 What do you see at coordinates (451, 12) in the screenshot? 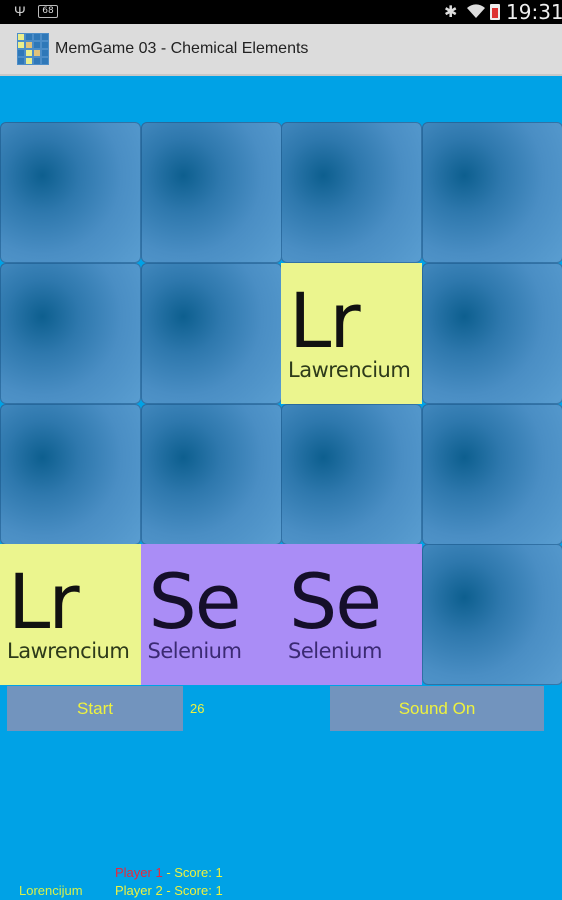
I see `bluetooth-icon: ✱` at bounding box center [451, 12].